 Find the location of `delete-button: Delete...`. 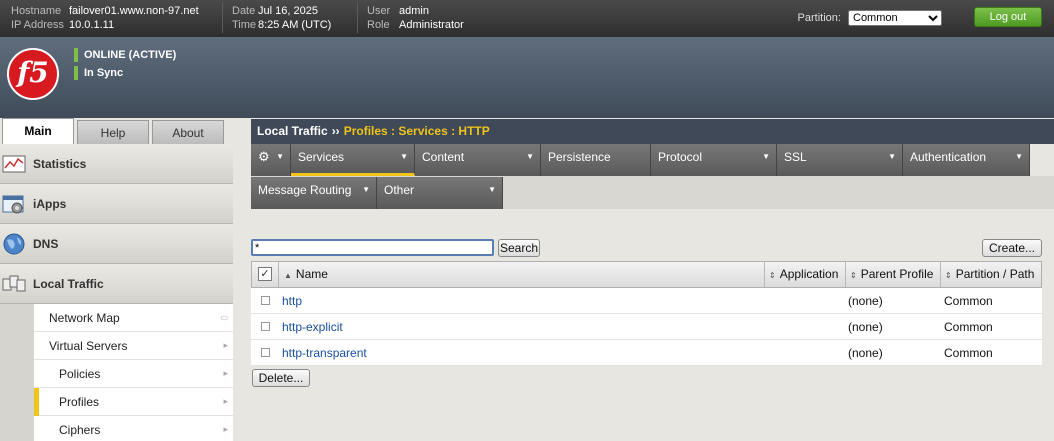

delete-button: Delete... is located at coordinates (281, 378).